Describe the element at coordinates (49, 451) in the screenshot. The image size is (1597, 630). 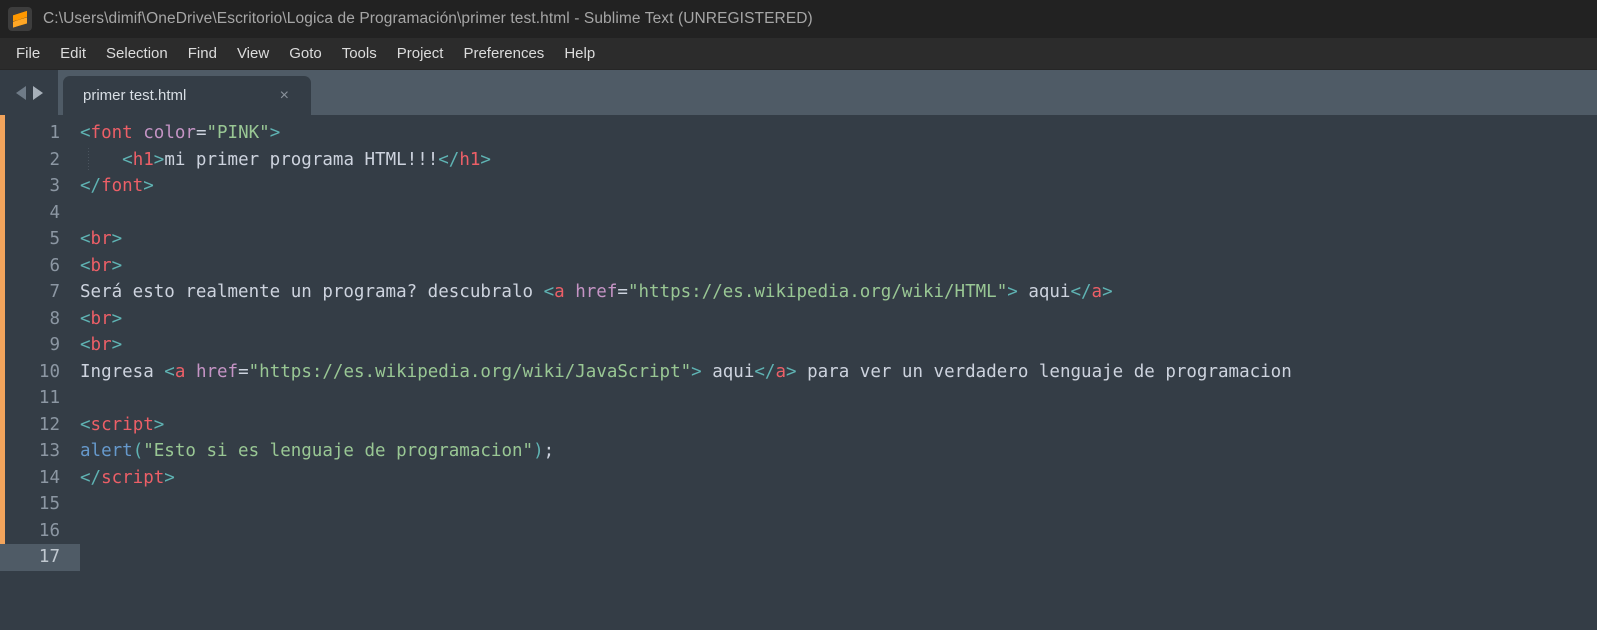
I see `line-number: 13` at that location.